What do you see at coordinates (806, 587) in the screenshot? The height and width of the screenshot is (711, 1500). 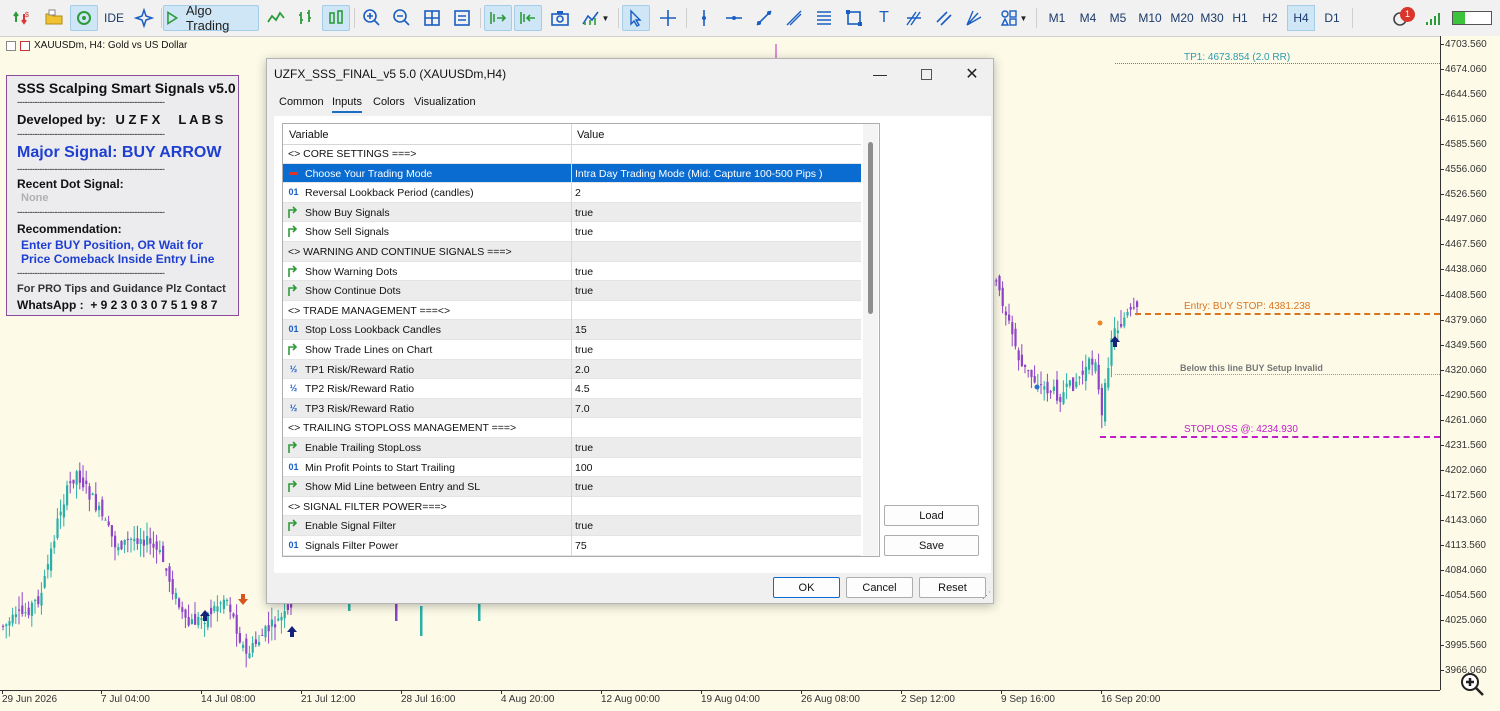 I see `ok-button: OK` at bounding box center [806, 587].